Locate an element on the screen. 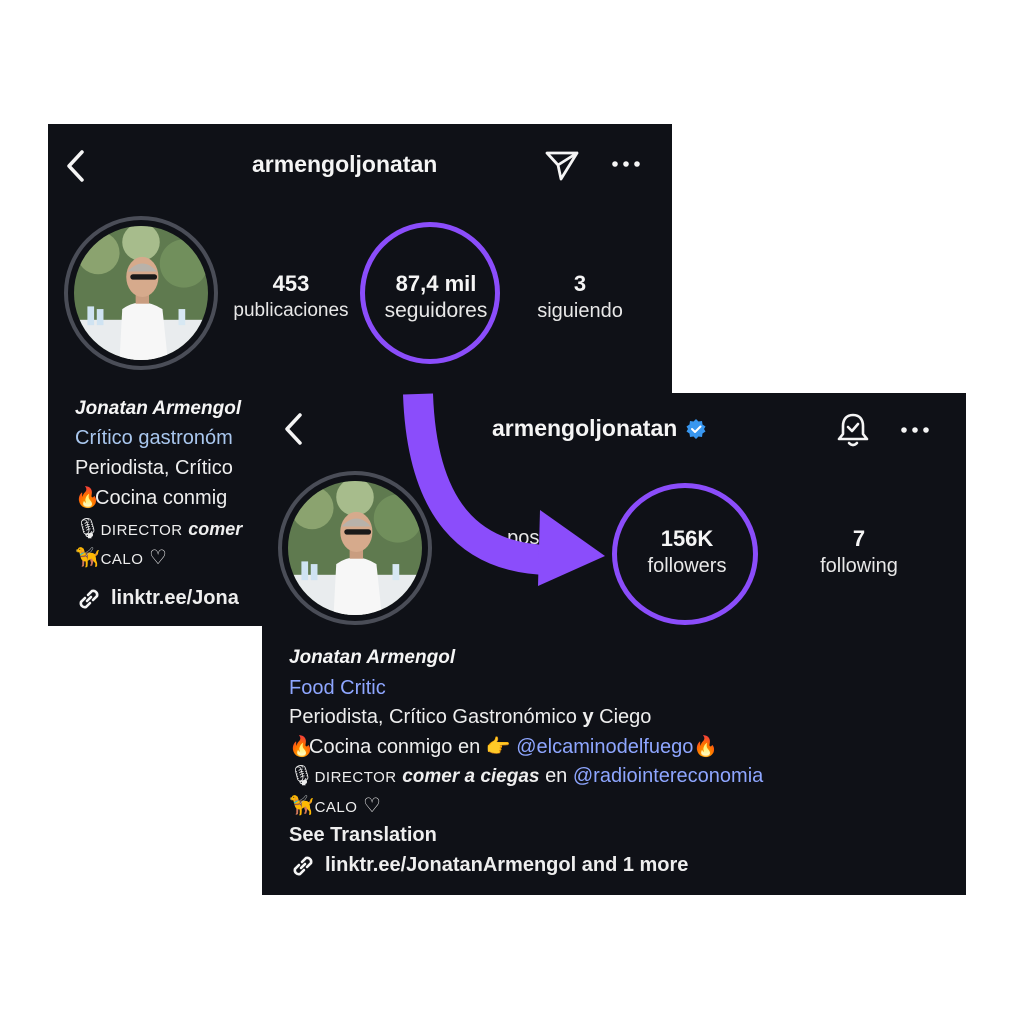 This screenshot has height=1024, width=1024. profile-link: linktr.ee/JonatanArmengol and 1 more is located at coordinates (488, 865).